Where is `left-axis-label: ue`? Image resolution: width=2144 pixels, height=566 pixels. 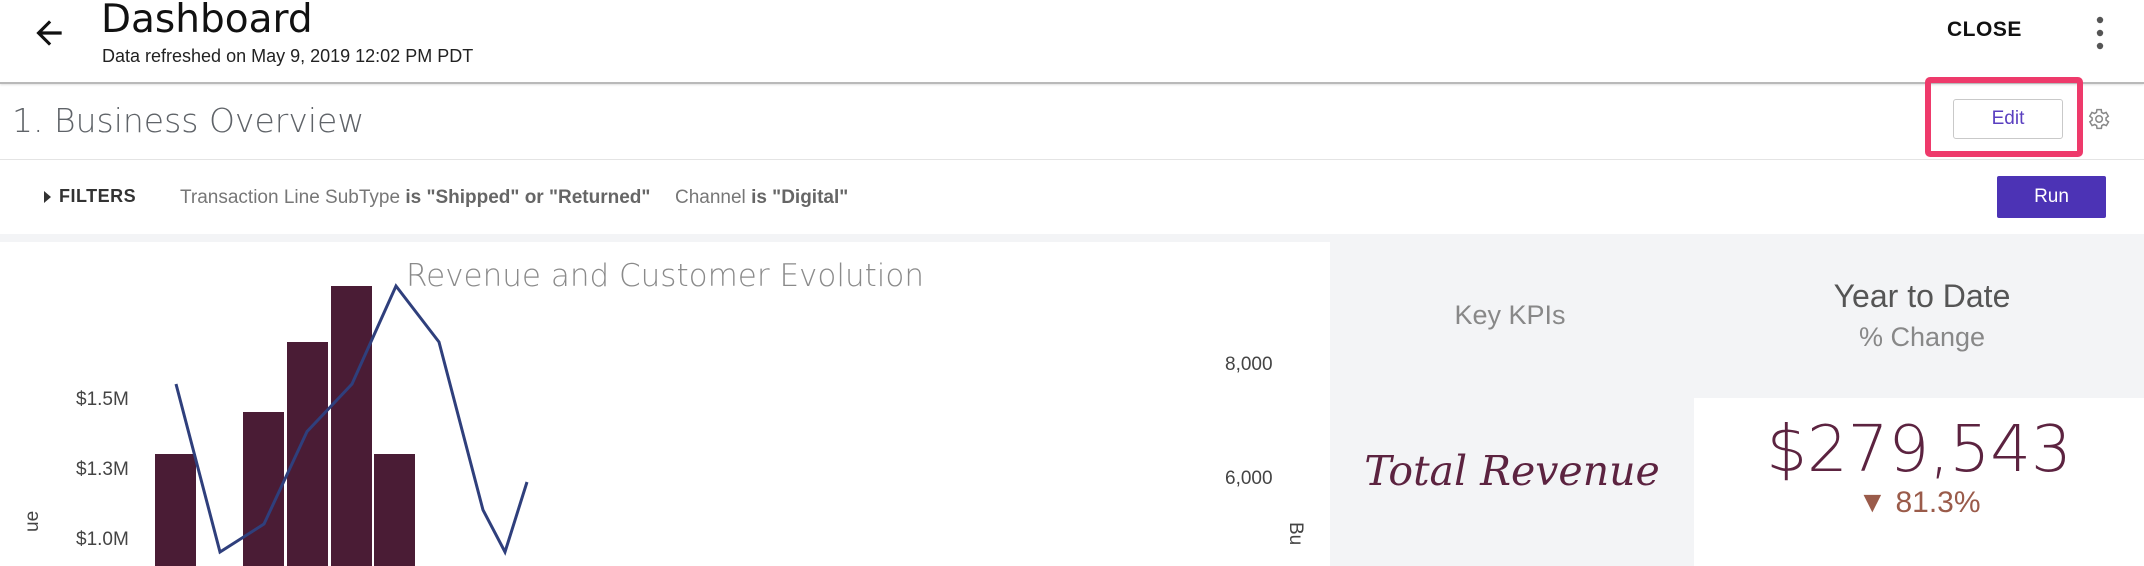 left-axis-label: ue is located at coordinates (32, 521).